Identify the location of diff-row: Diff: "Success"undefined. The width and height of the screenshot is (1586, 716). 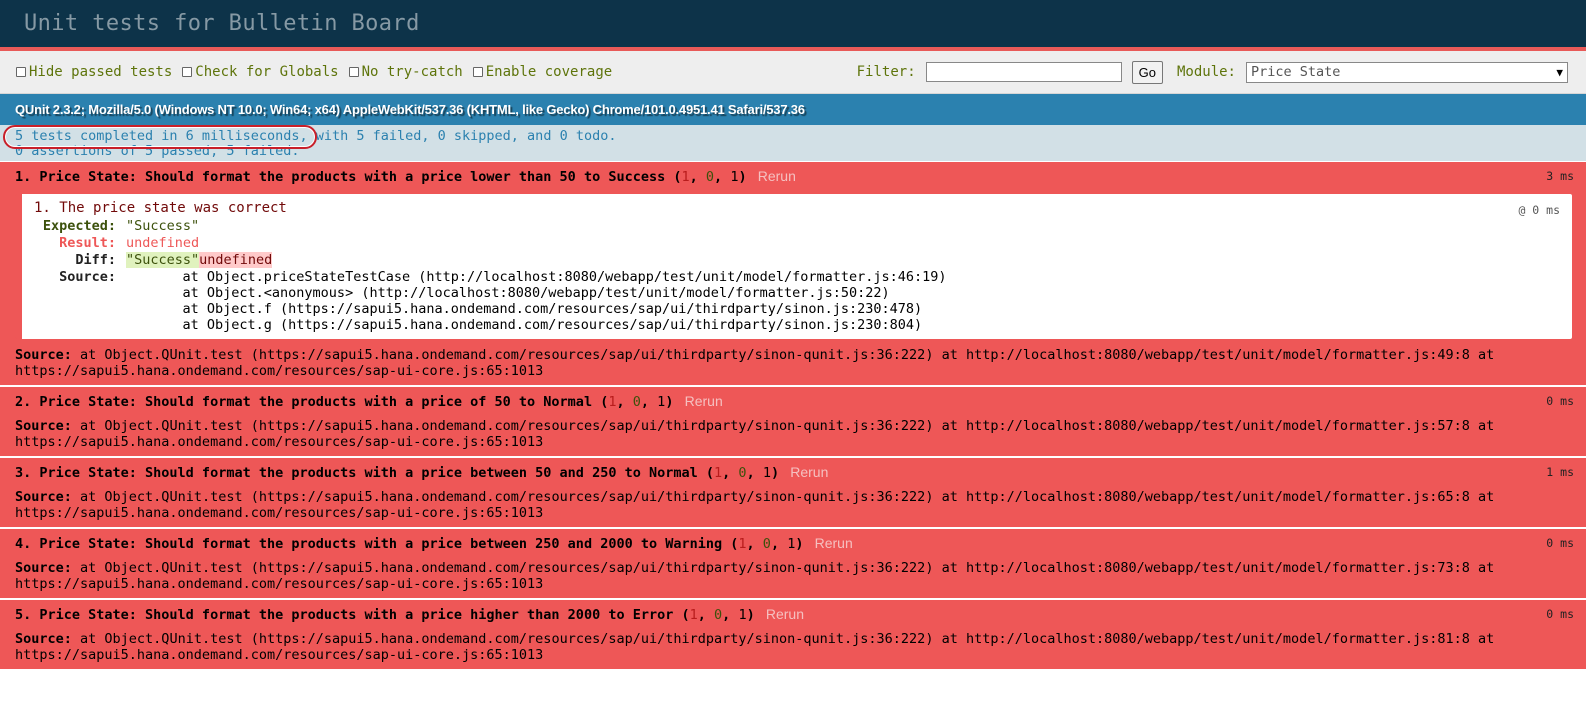
(798, 260).